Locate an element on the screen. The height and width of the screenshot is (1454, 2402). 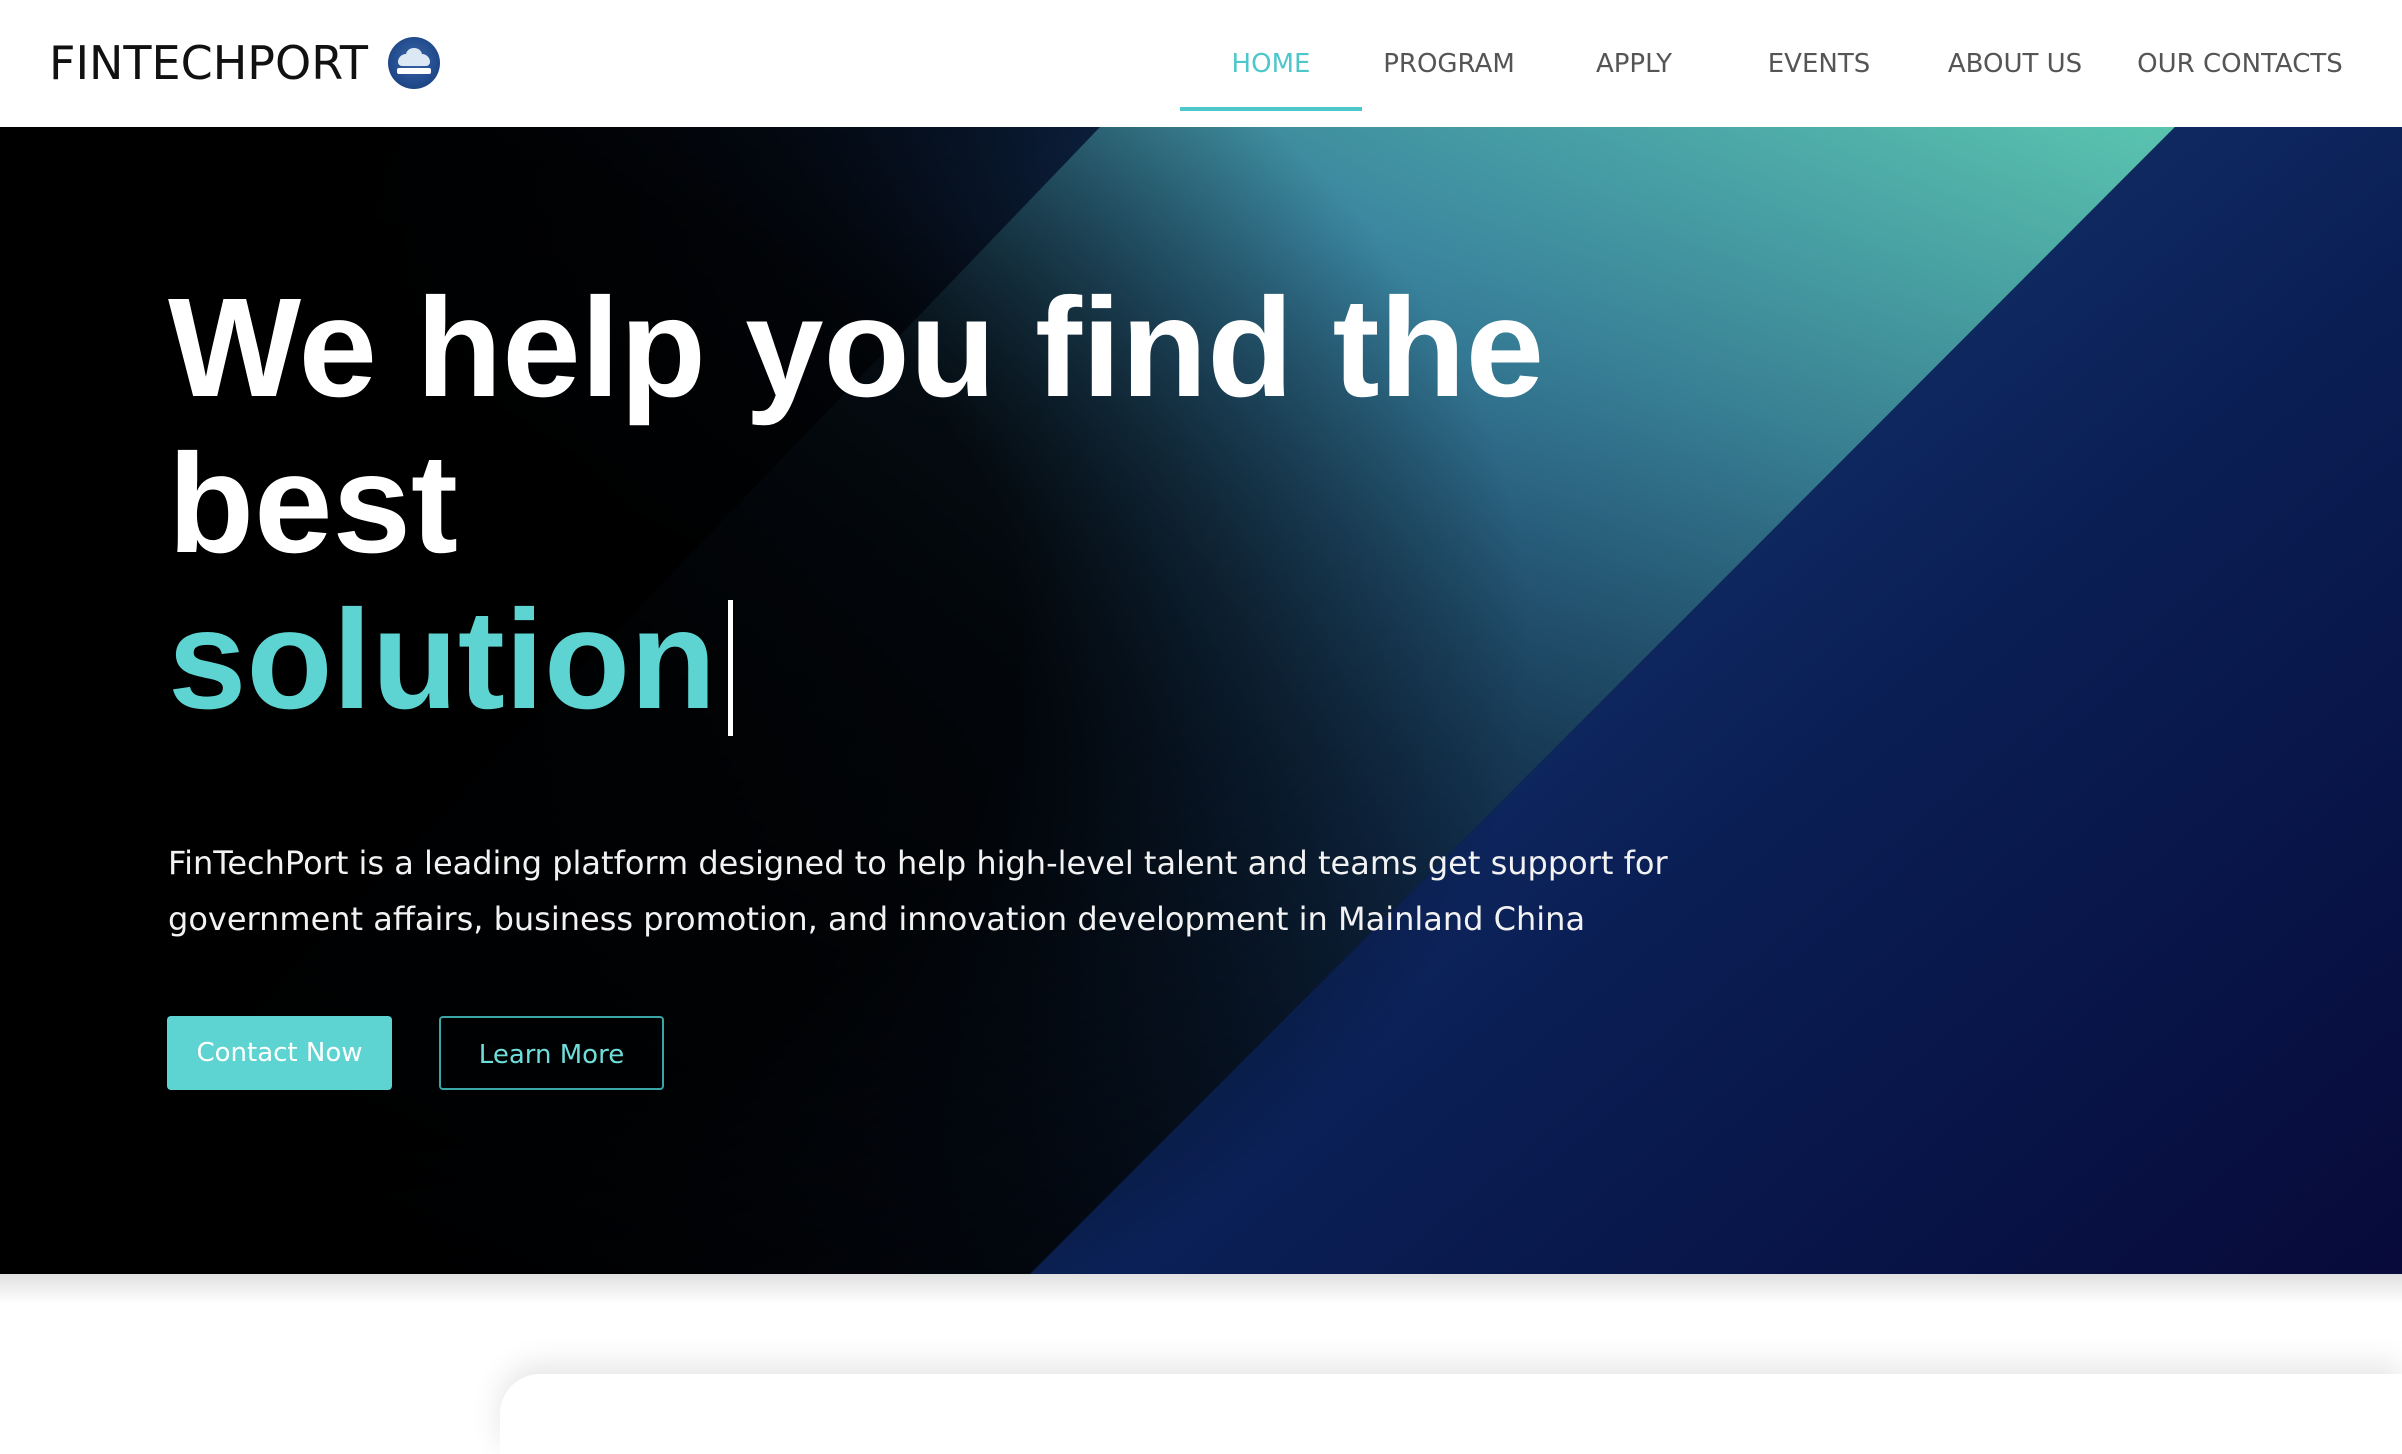
learn-more-button: Learn More is located at coordinates (551, 1053).